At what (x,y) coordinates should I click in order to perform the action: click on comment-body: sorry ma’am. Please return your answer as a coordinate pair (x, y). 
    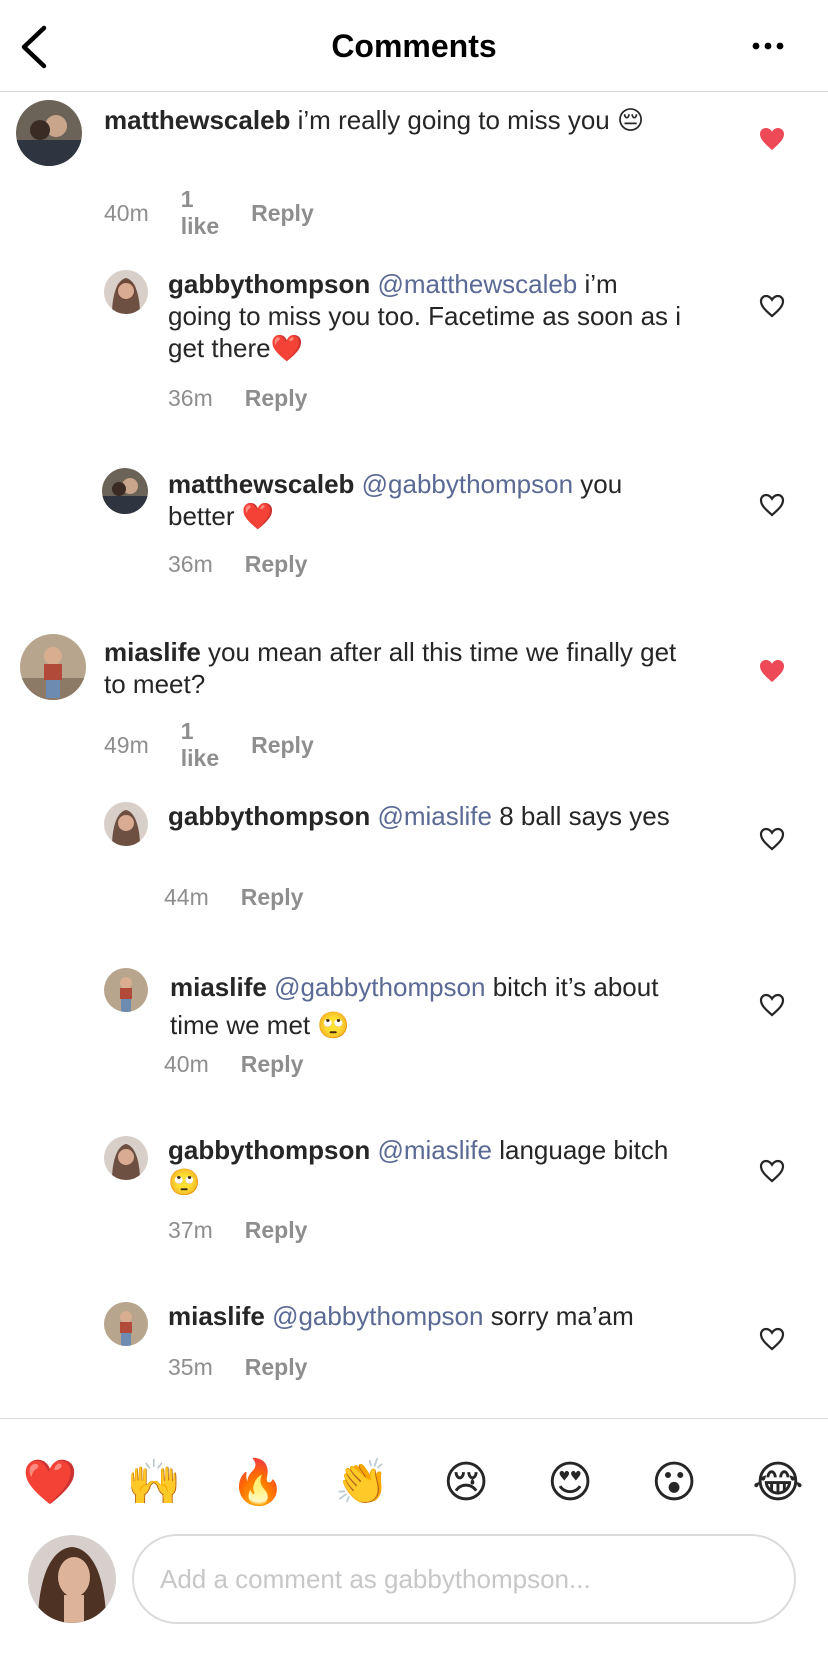
    Looking at the image, I should click on (558, 1316).